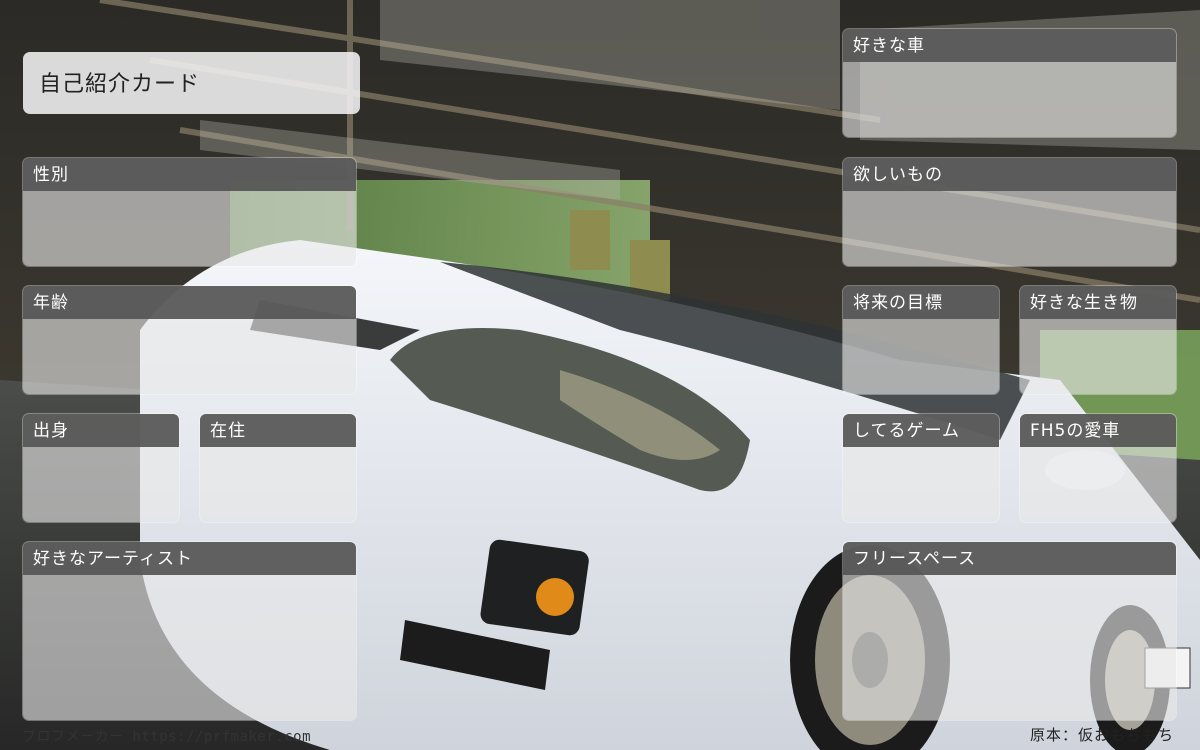 This screenshot has width=1200, height=750. Describe the element at coordinates (921, 468) in the screenshot. I see `playing-game-field: してるゲーム` at that location.